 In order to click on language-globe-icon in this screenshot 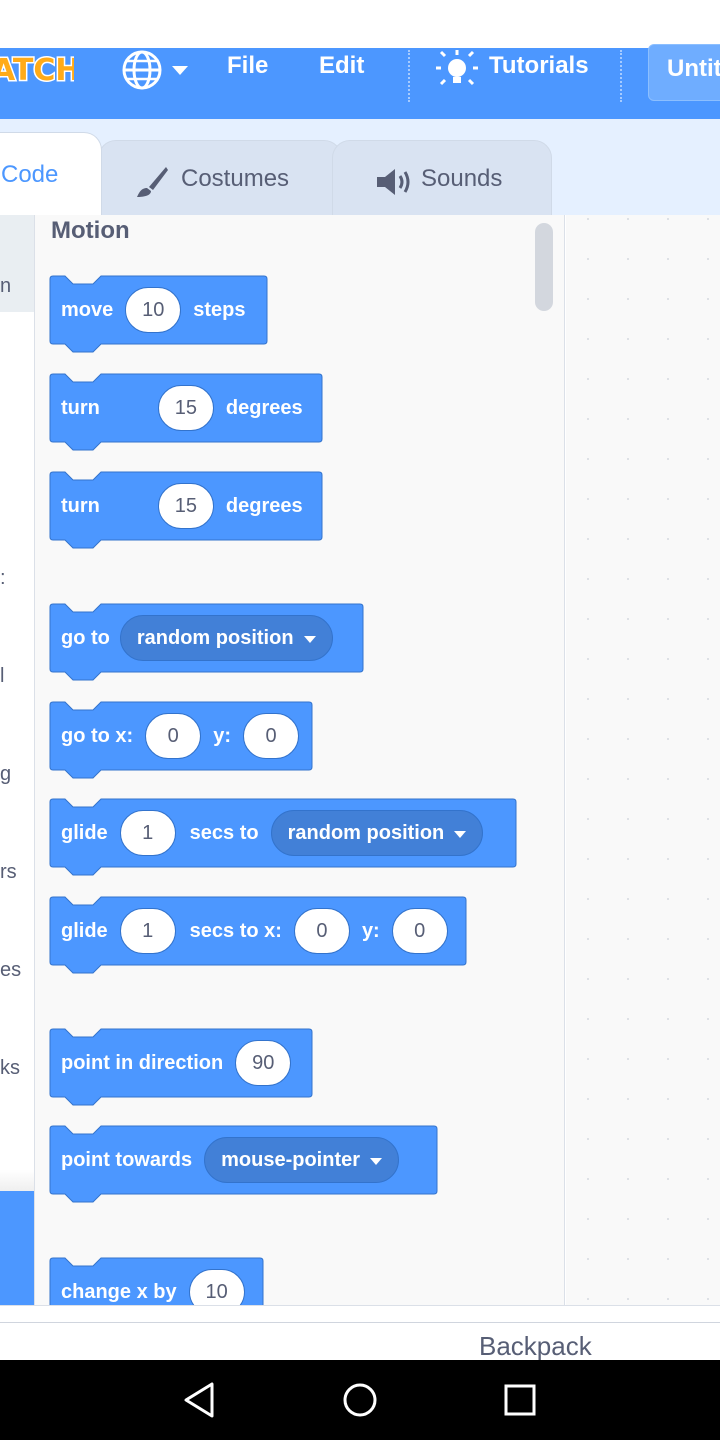, I will do `click(155, 70)`.